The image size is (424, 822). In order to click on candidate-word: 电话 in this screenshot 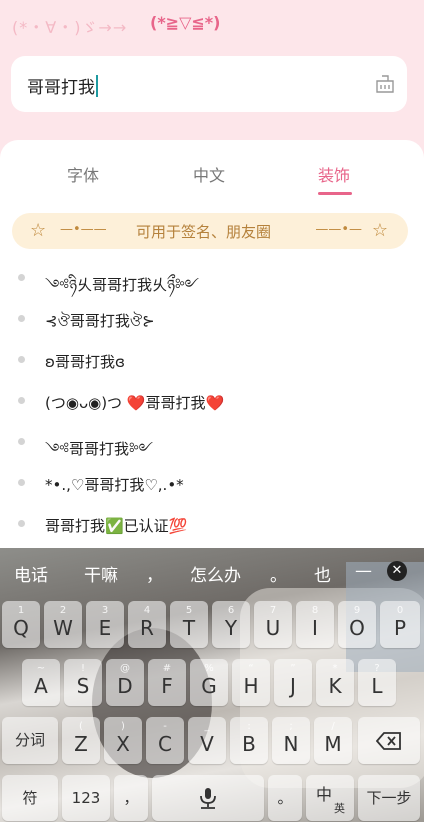, I will do `click(31, 573)`.